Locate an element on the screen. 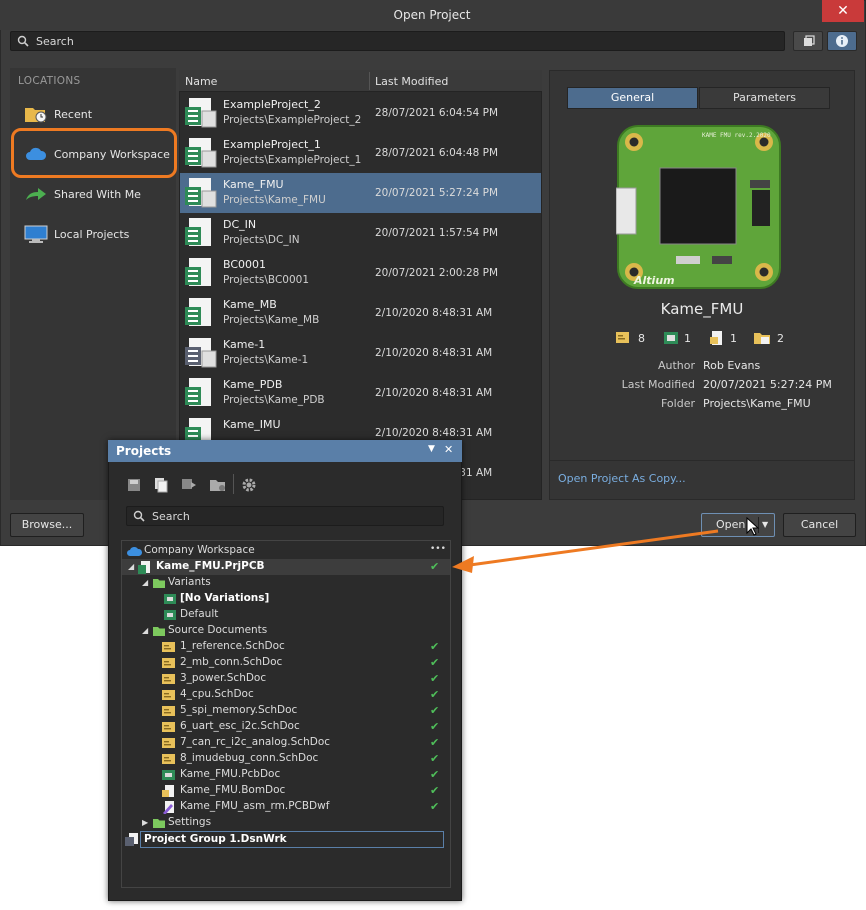 The image size is (866, 910). tree-variant: [No Variations] is located at coordinates (286, 599).